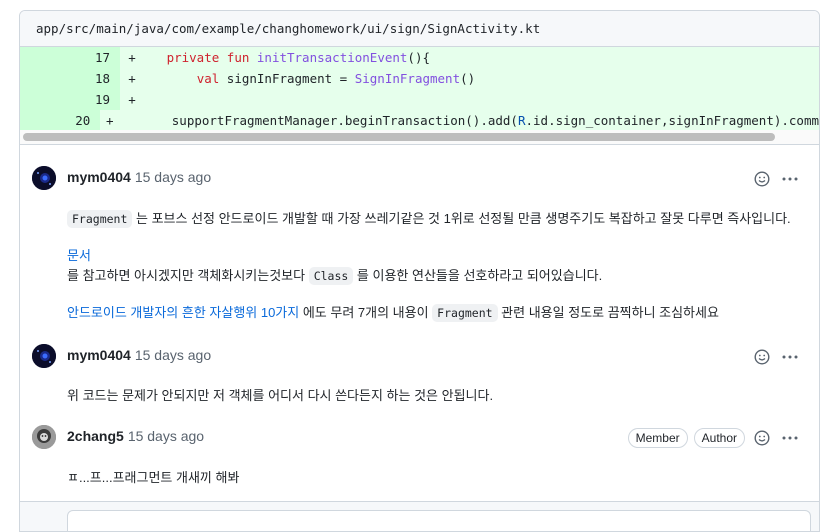 The image size is (831, 532). Describe the element at coordinates (95, 436) in the screenshot. I see `author-name: 2chang5` at that location.